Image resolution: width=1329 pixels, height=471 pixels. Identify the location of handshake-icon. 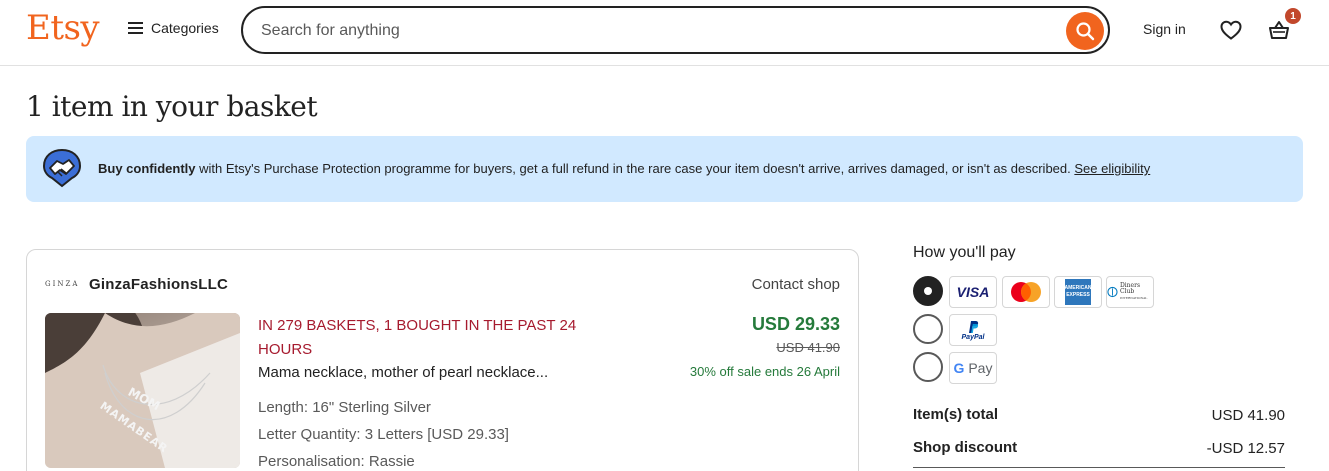
(62, 168).